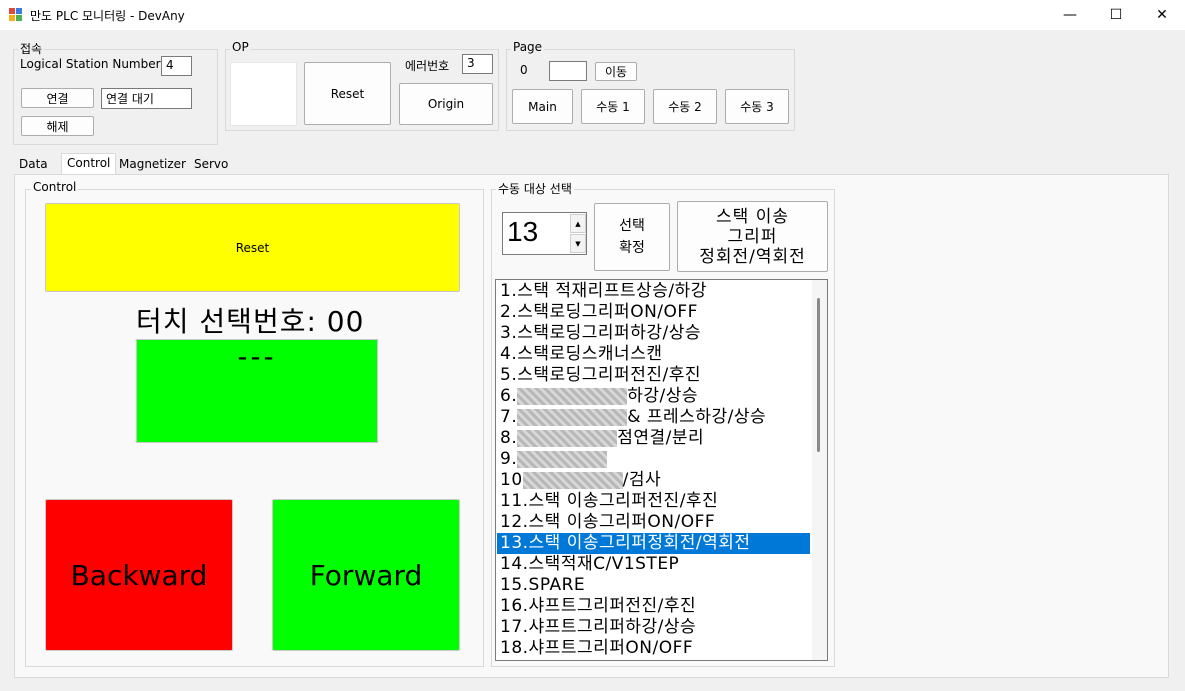 This screenshot has height=691, width=1185. What do you see at coordinates (600, 333) in the screenshot?
I see `list-item-label: 3.스택로딩그리퍼하강/상승` at bounding box center [600, 333].